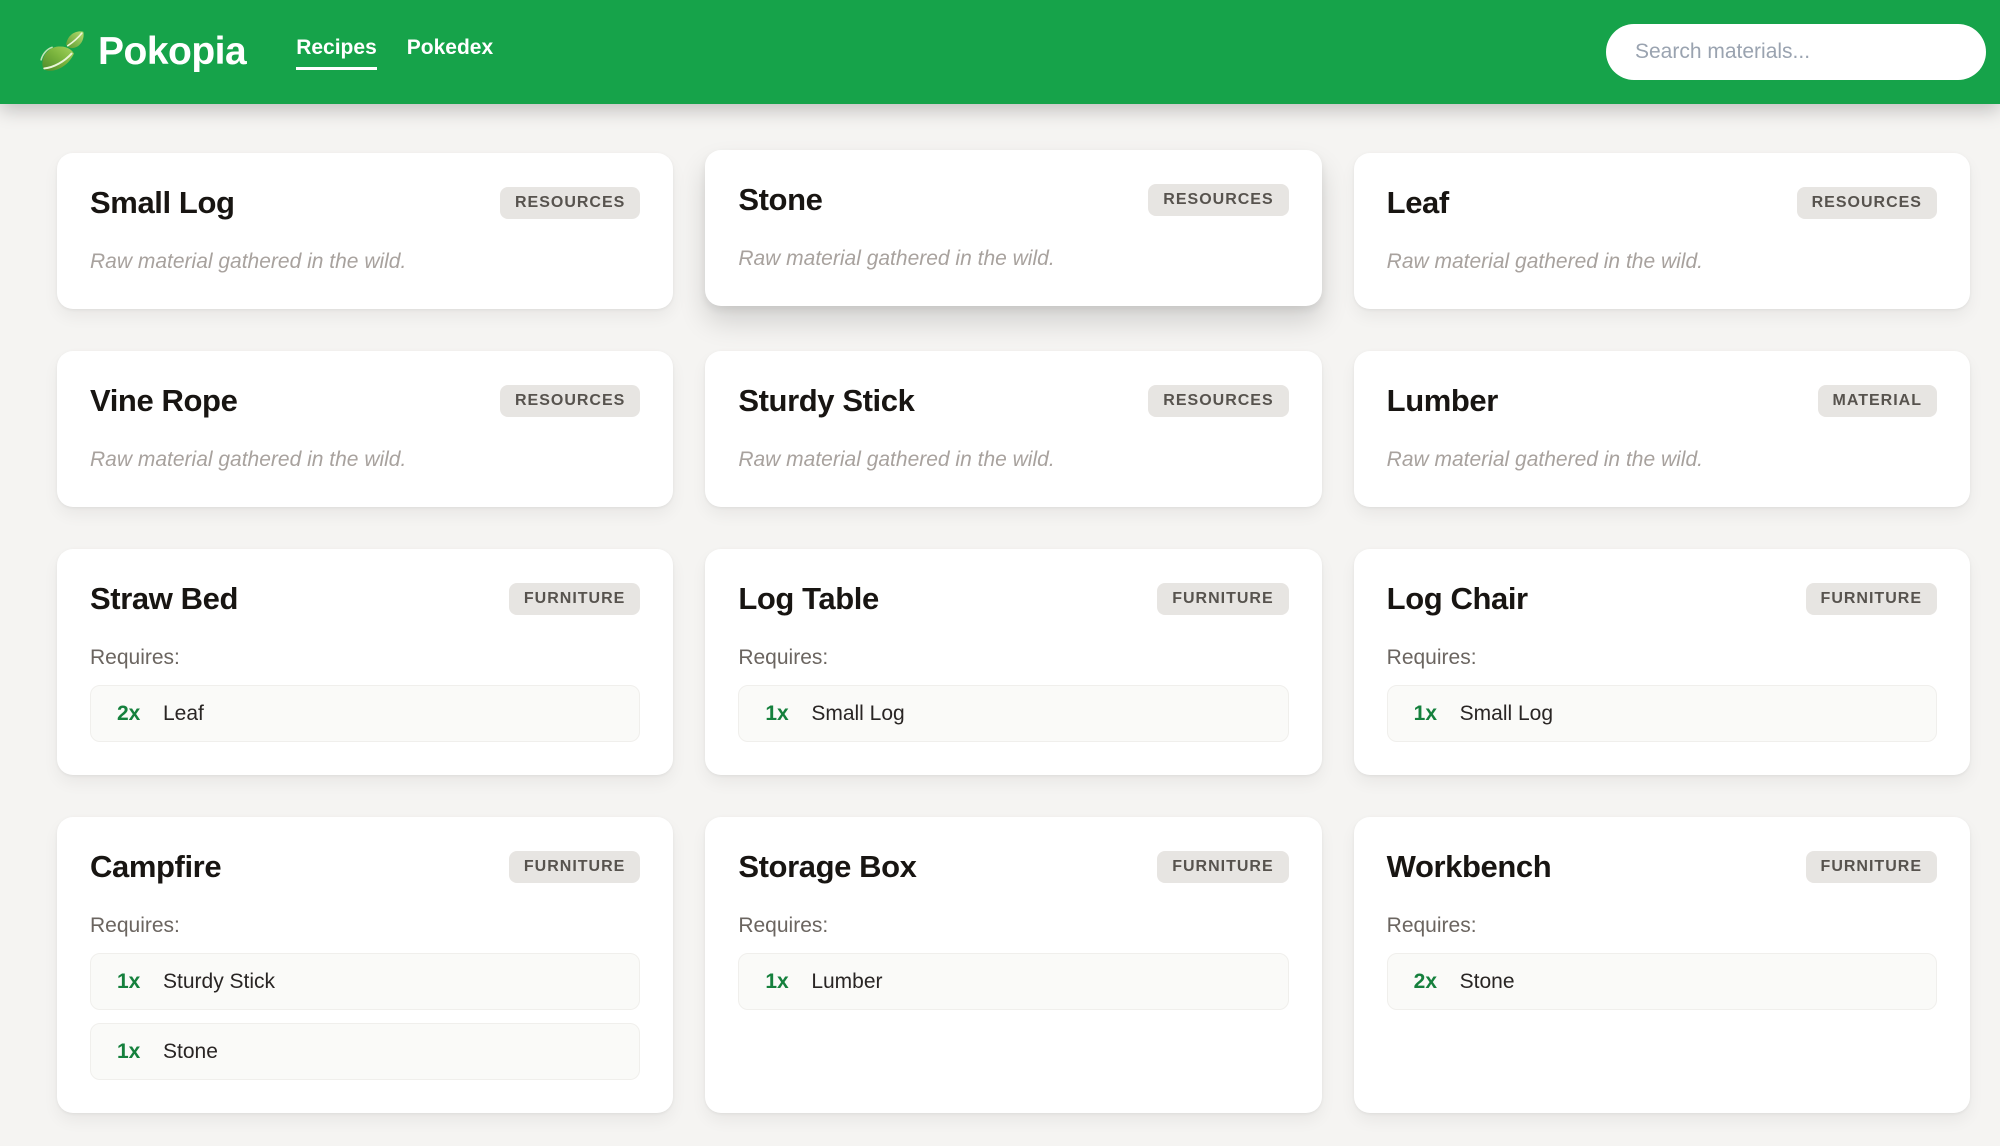 Image resolution: width=2000 pixels, height=1146 pixels. What do you see at coordinates (1013, 200) in the screenshot?
I see `card-header: Stone RESOURCES` at bounding box center [1013, 200].